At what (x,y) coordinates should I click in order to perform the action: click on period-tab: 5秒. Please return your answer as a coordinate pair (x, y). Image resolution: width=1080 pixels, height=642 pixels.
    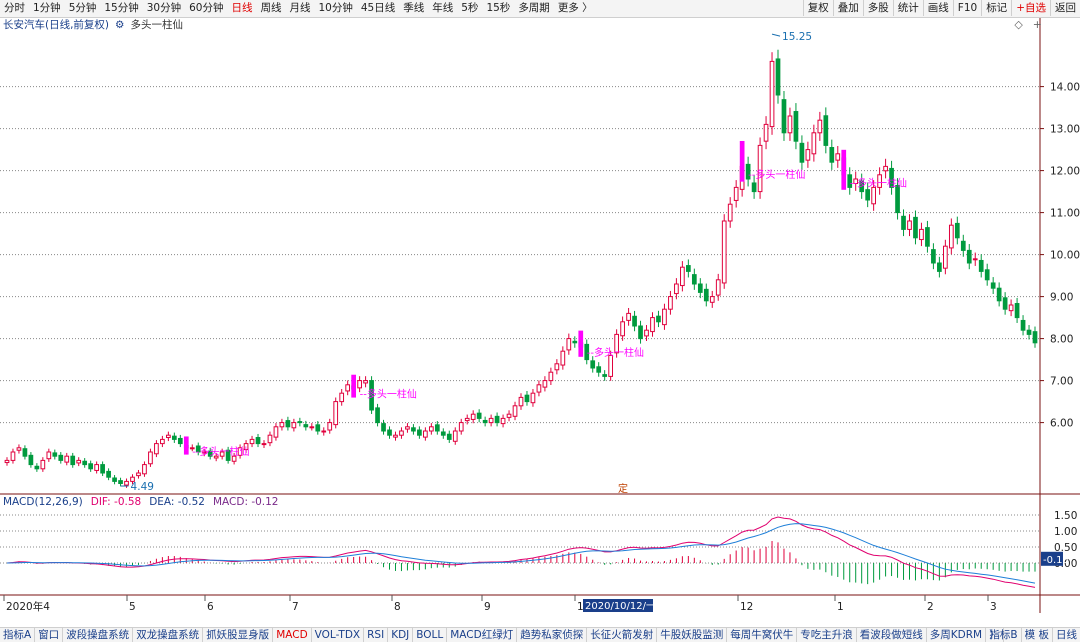
    Looking at the image, I should click on (469, 8).